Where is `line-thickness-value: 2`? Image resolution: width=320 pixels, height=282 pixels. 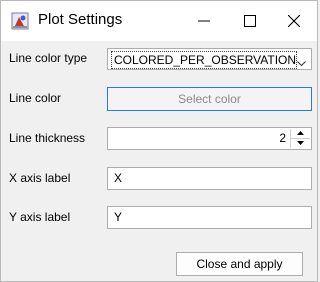 line-thickness-value: 2 is located at coordinates (282, 138).